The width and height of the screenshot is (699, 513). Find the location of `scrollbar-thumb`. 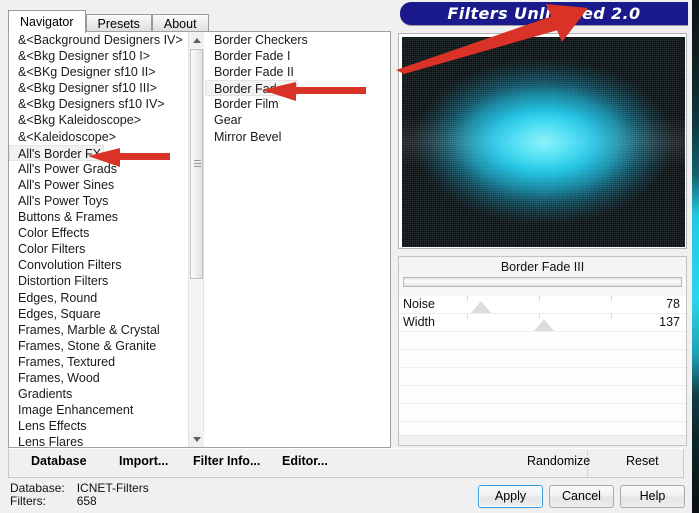

scrollbar-thumb is located at coordinates (196, 164).